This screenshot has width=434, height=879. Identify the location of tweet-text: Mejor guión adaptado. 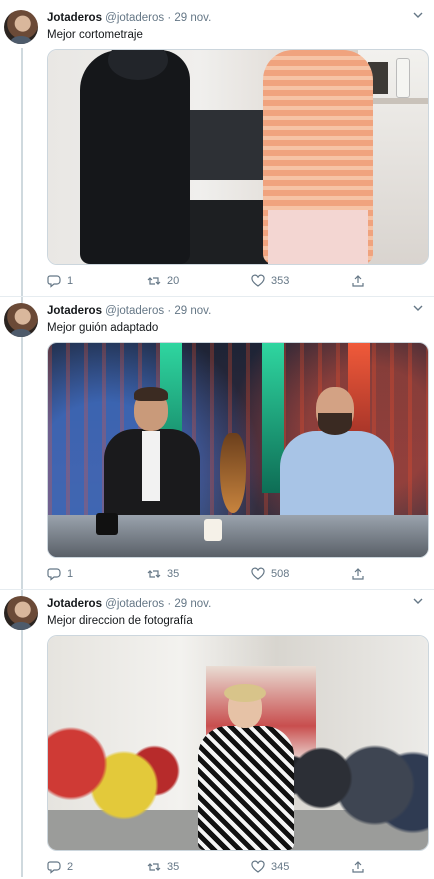
(103, 328).